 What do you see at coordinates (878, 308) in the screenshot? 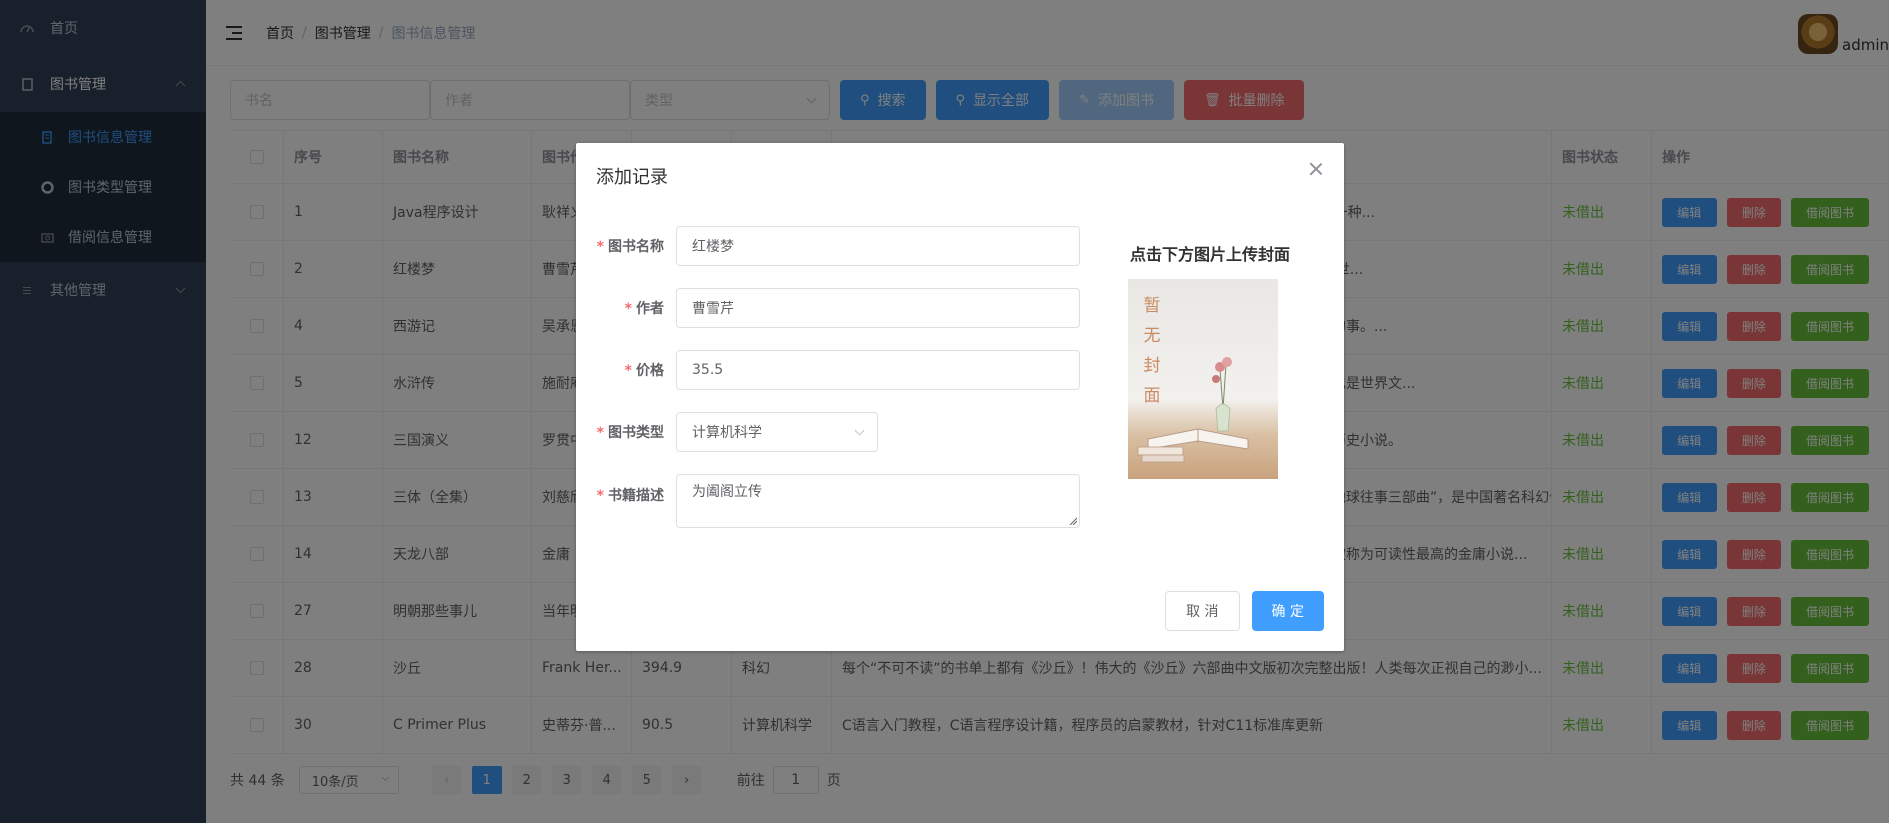
I see `author-field: 曹雪芹` at bounding box center [878, 308].